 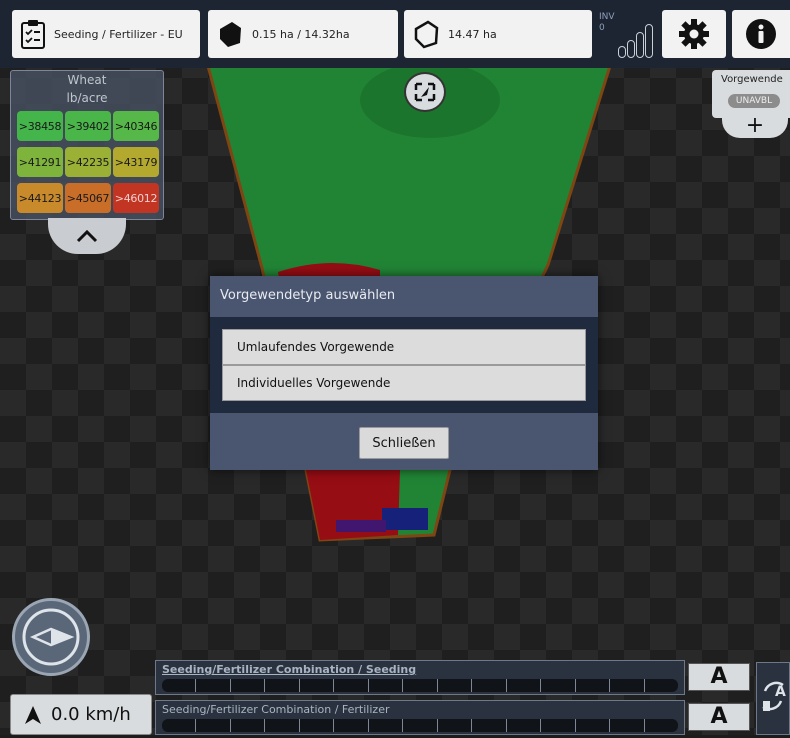 What do you see at coordinates (420, 677) in the screenshot?
I see `section-bar-seeding: Seeding/Fertilizer Combination / Seeding` at bounding box center [420, 677].